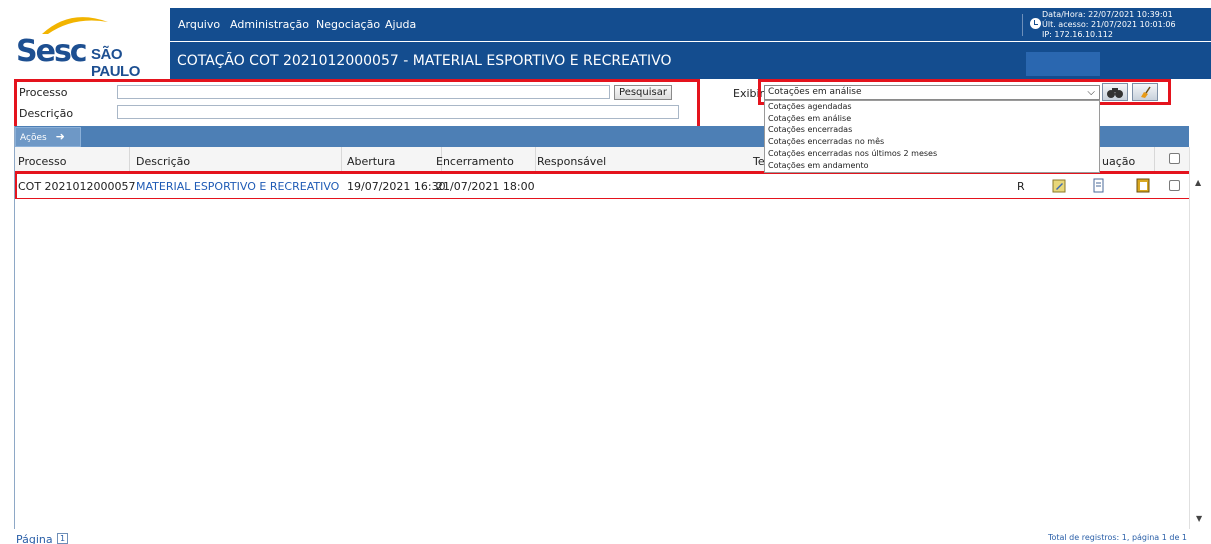  Describe the element at coordinates (475, 161) in the screenshot. I see `col-encerramento: Encerramento` at that location.